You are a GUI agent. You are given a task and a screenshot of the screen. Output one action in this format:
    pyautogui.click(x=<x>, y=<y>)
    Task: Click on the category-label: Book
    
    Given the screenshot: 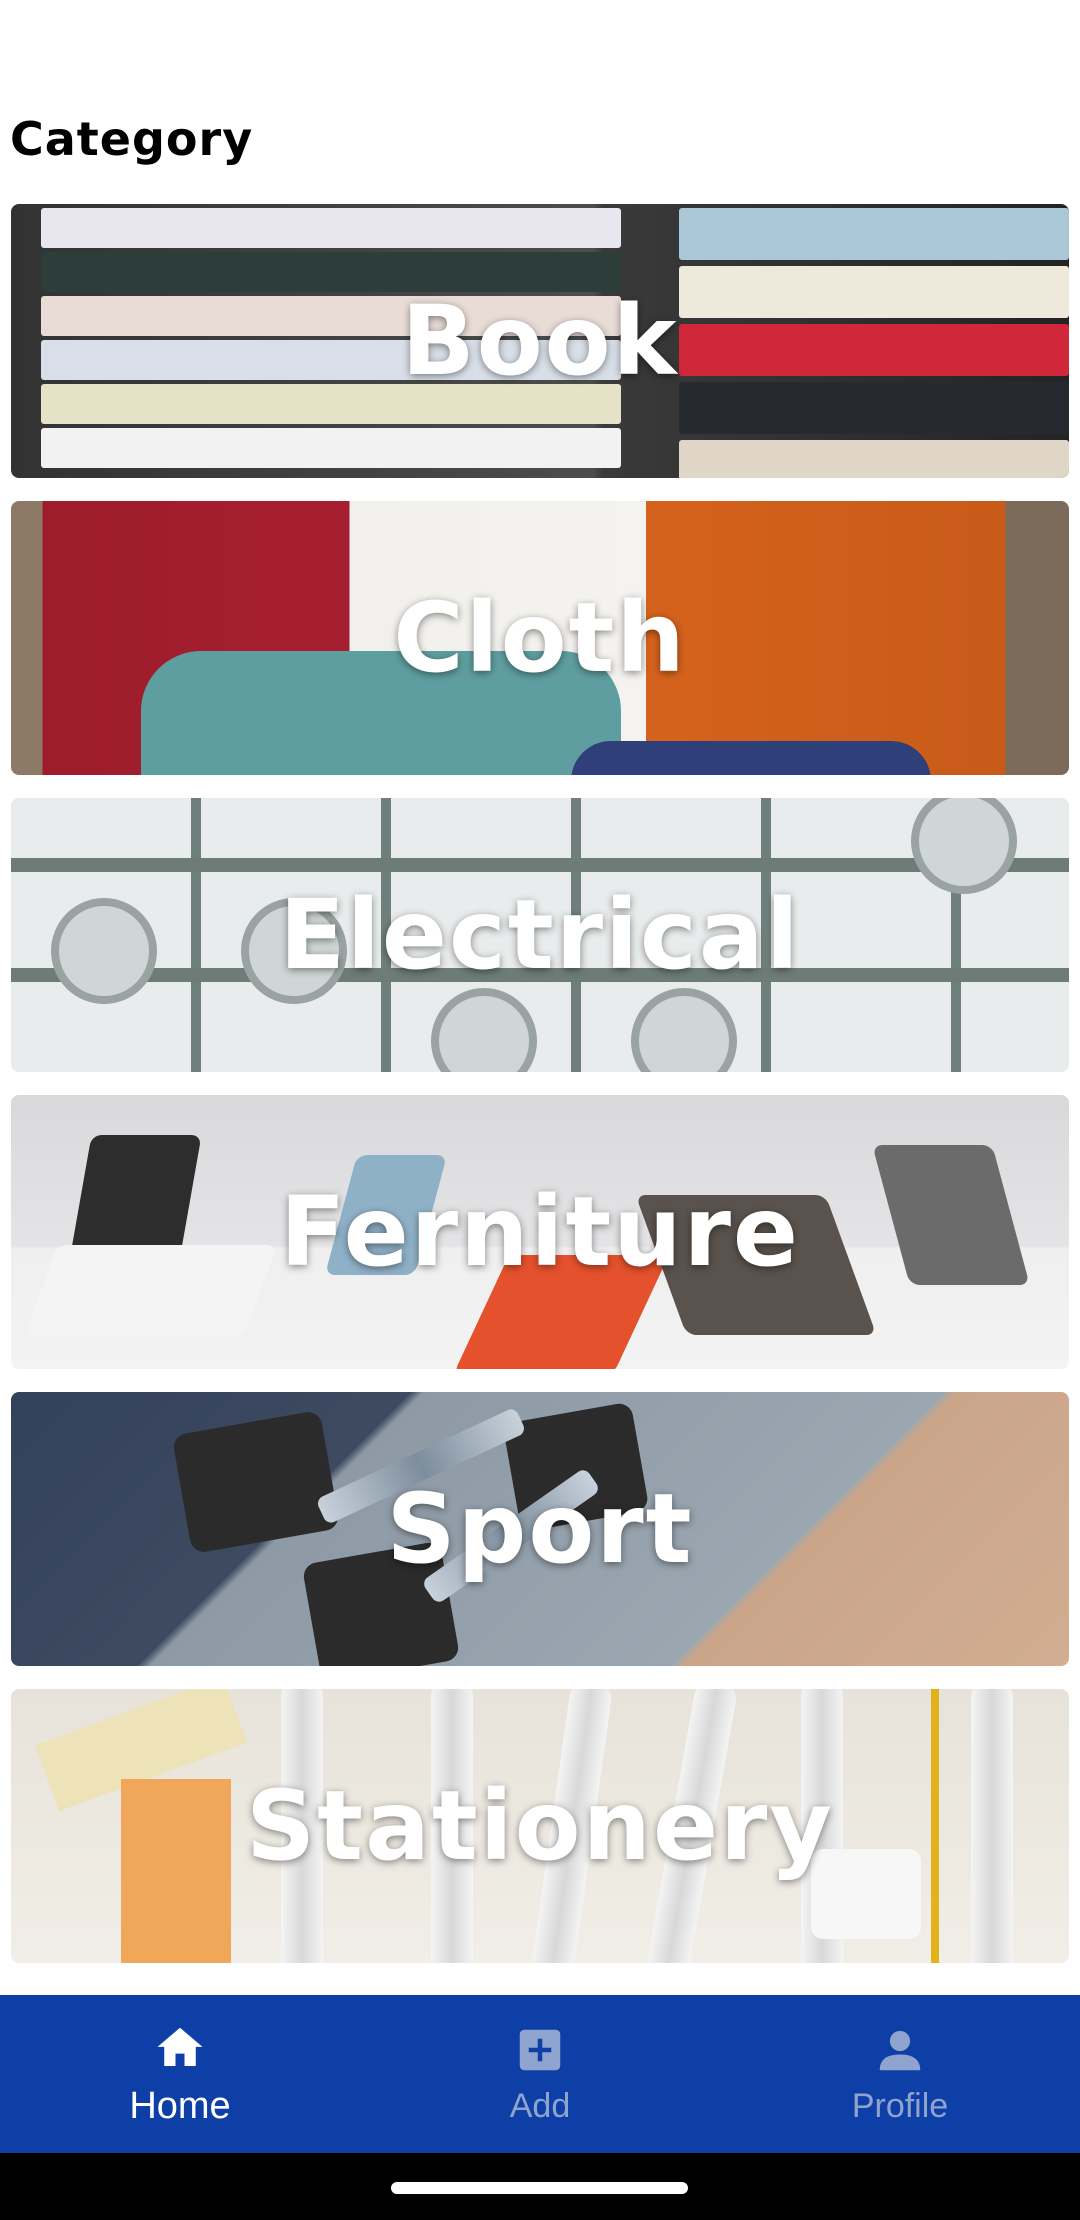 What is the action you would take?
    pyautogui.click(x=540, y=341)
    